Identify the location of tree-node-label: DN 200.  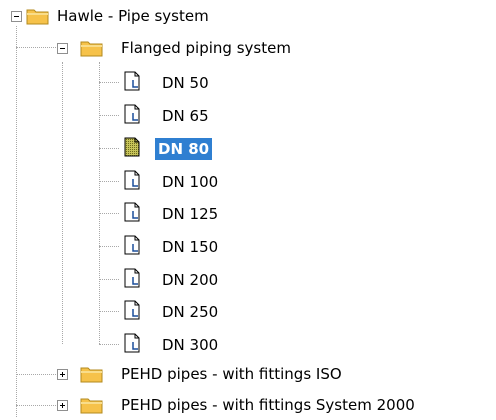
(190, 280).